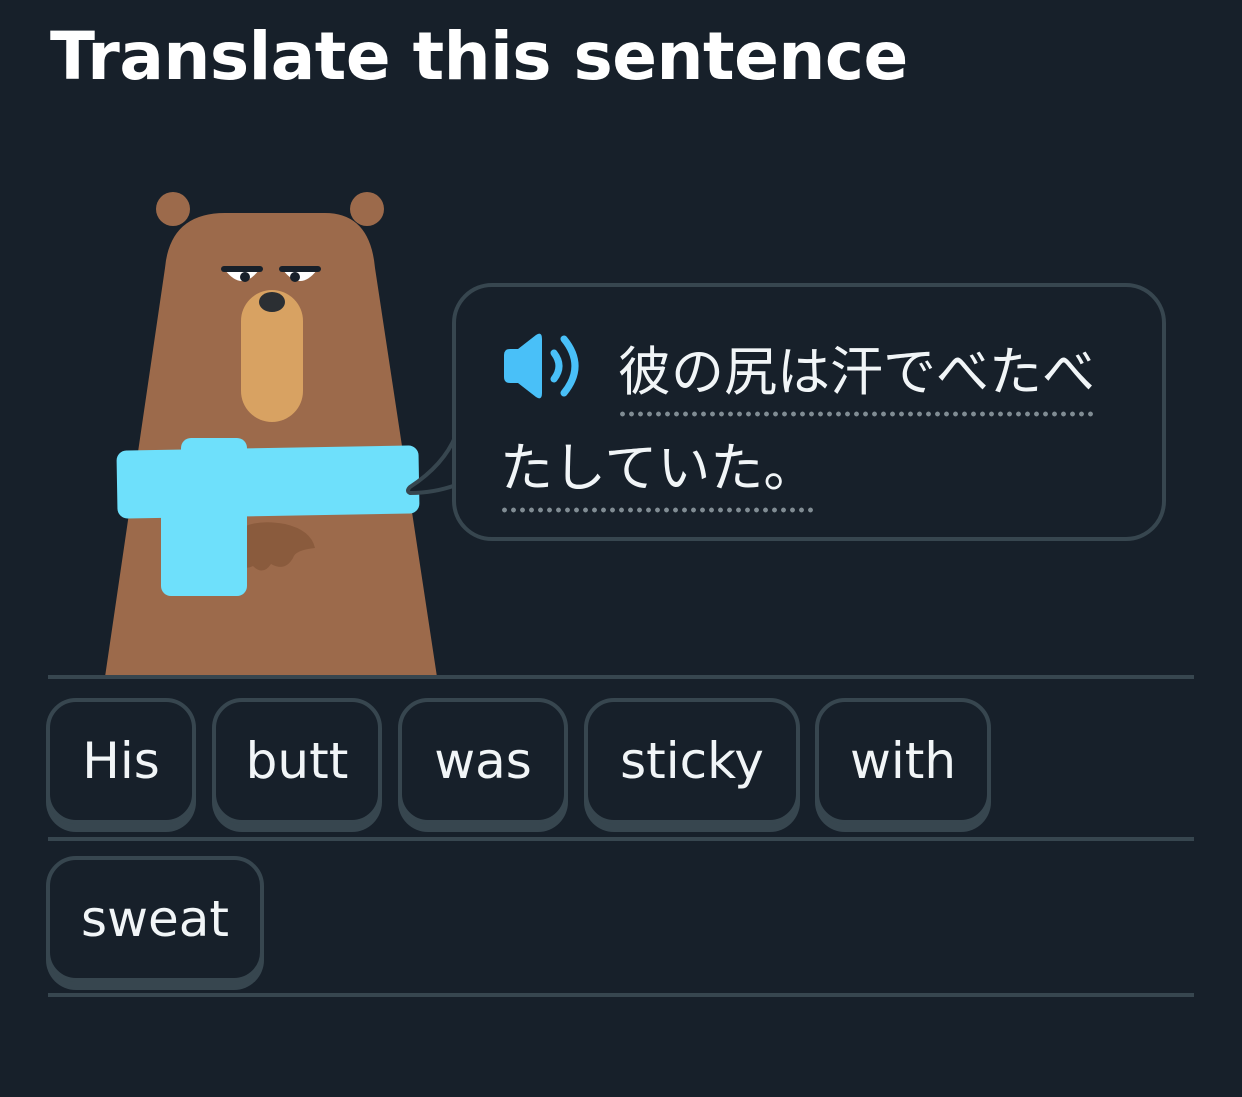  What do you see at coordinates (621, 926) in the screenshot?
I see `word-bank-row-2: sweat` at bounding box center [621, 926].